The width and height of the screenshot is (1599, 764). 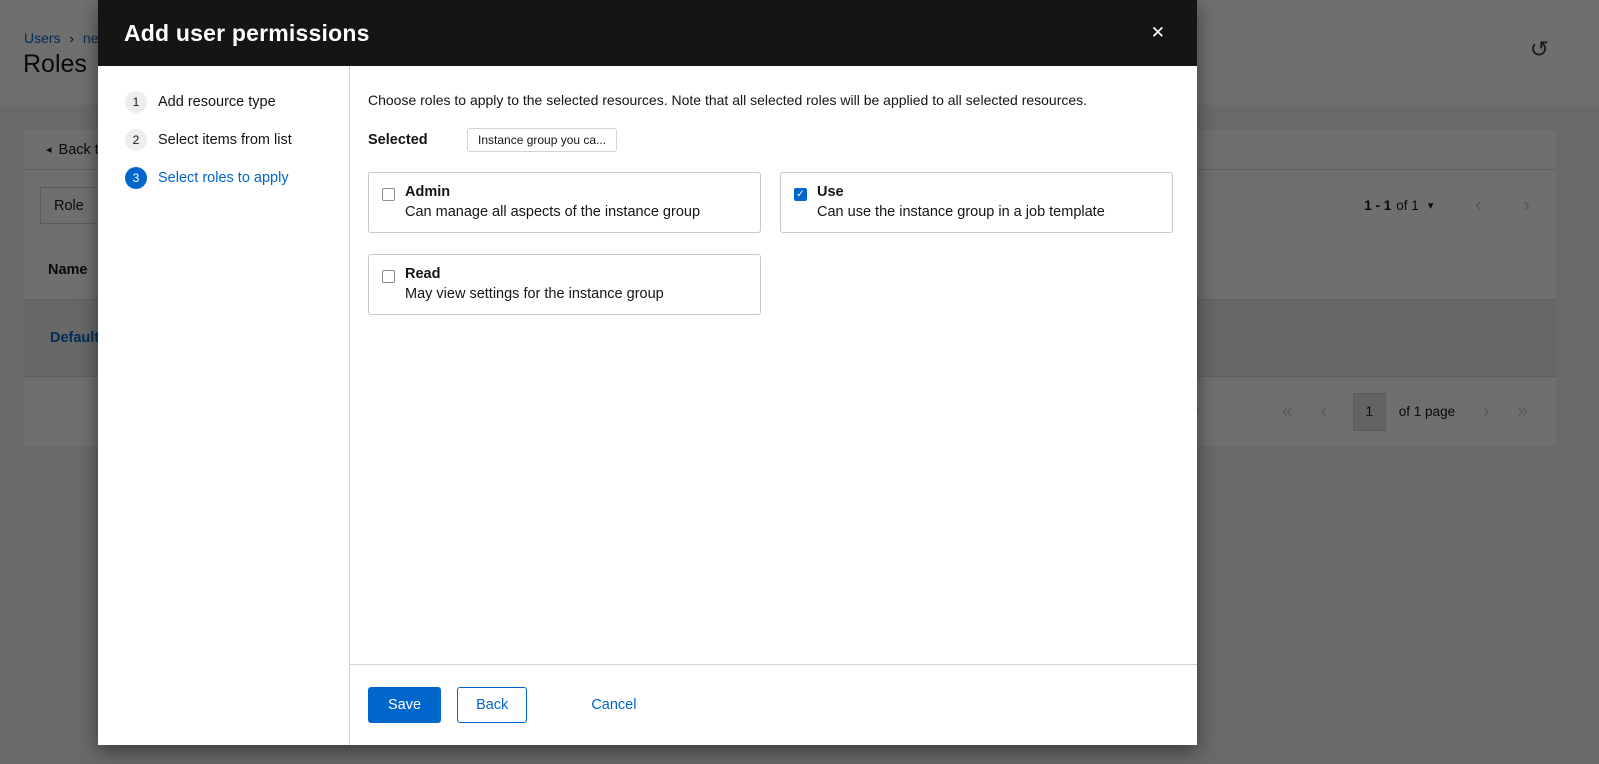 I want to click on role-desc-read: May view settings for the instance group, so click(x=534, y=294).